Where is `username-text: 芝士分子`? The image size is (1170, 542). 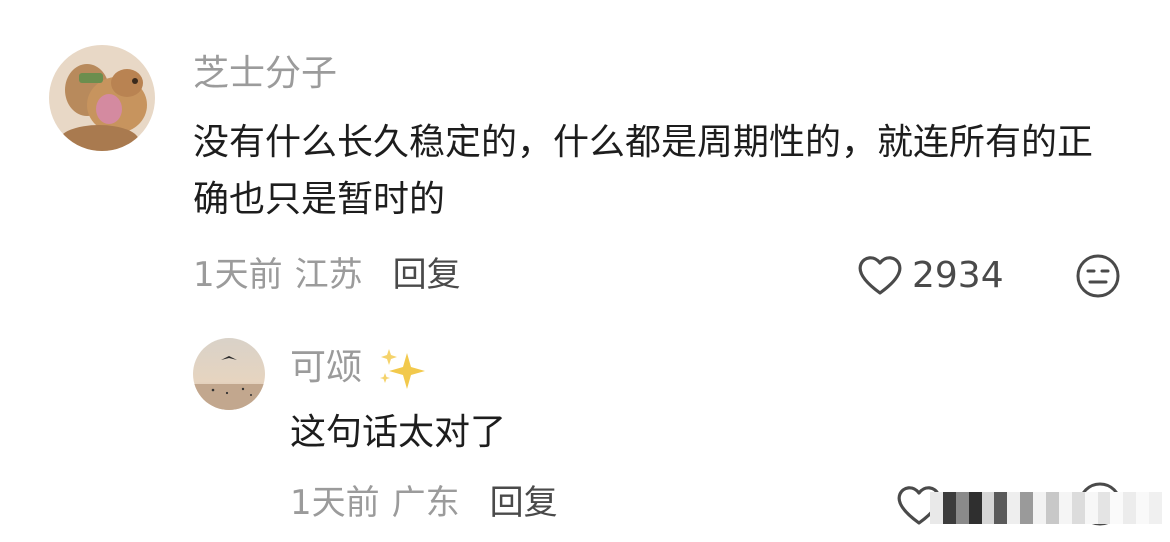
username-text: 芝士分子 is located at coordinates (265, 73).